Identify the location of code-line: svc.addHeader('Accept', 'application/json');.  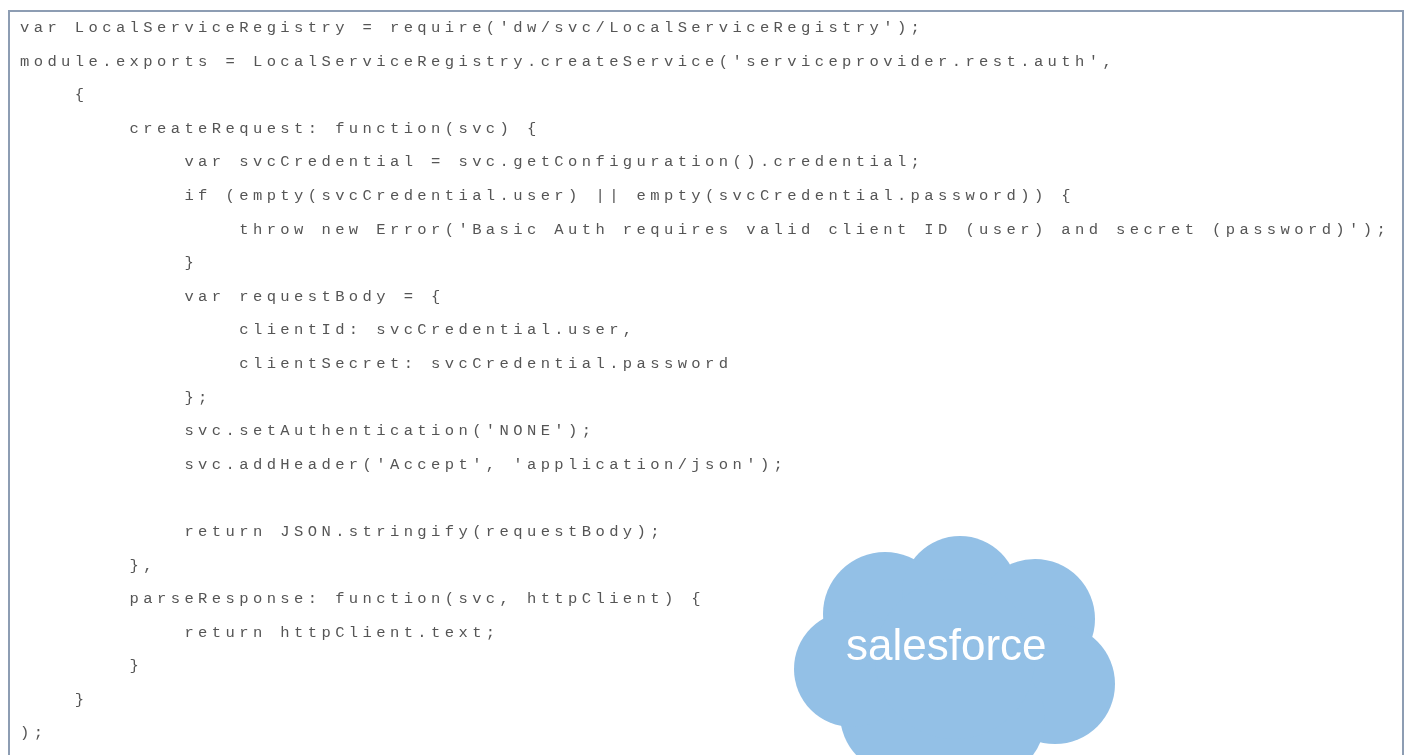
(485, 465).